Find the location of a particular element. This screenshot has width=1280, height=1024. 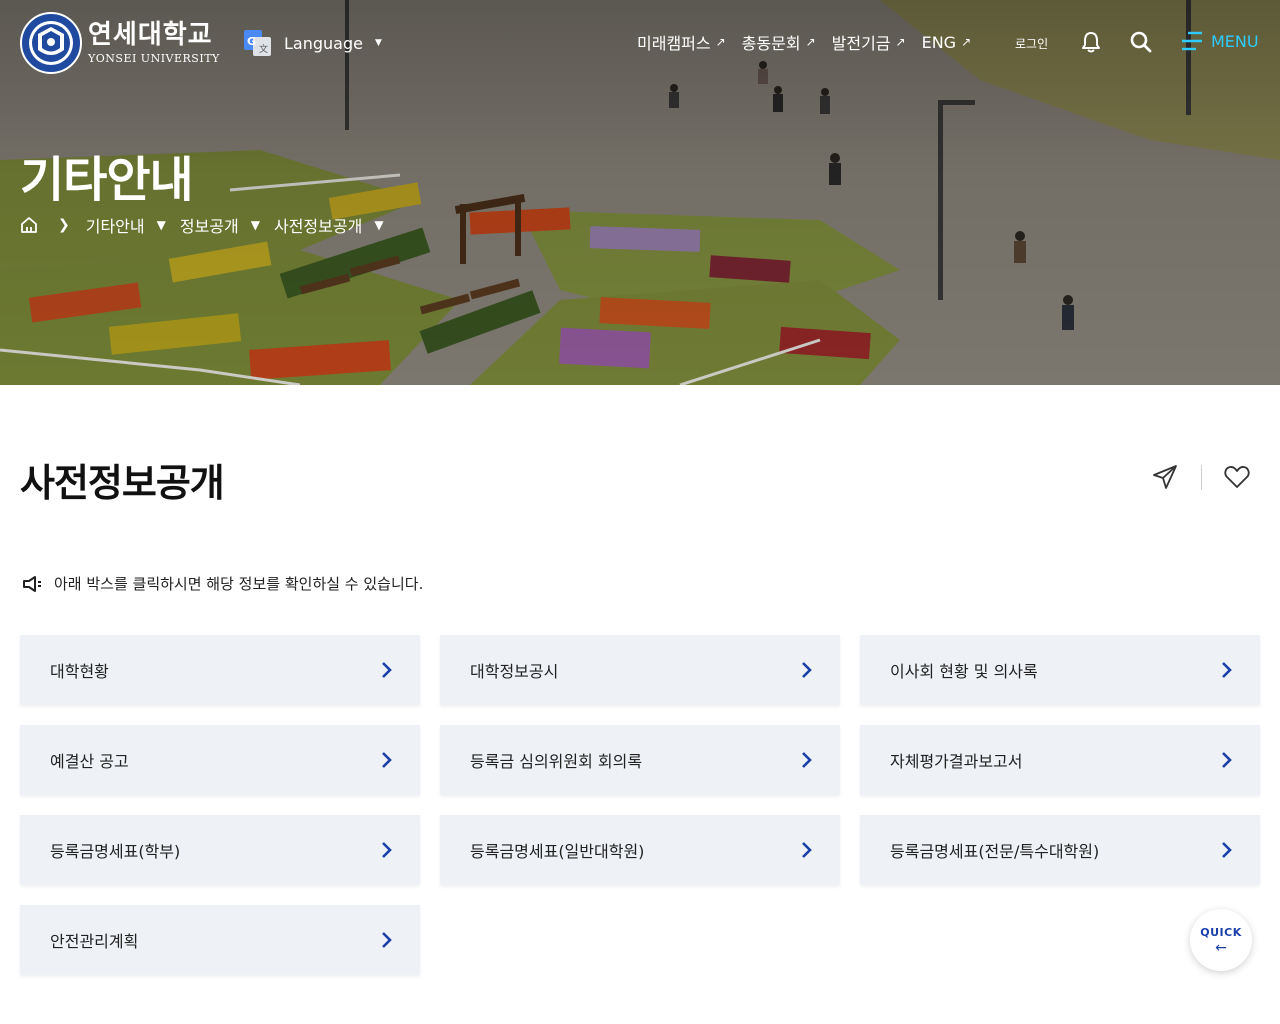

nav-link-label: ENG is located at coordinates (939, 42).